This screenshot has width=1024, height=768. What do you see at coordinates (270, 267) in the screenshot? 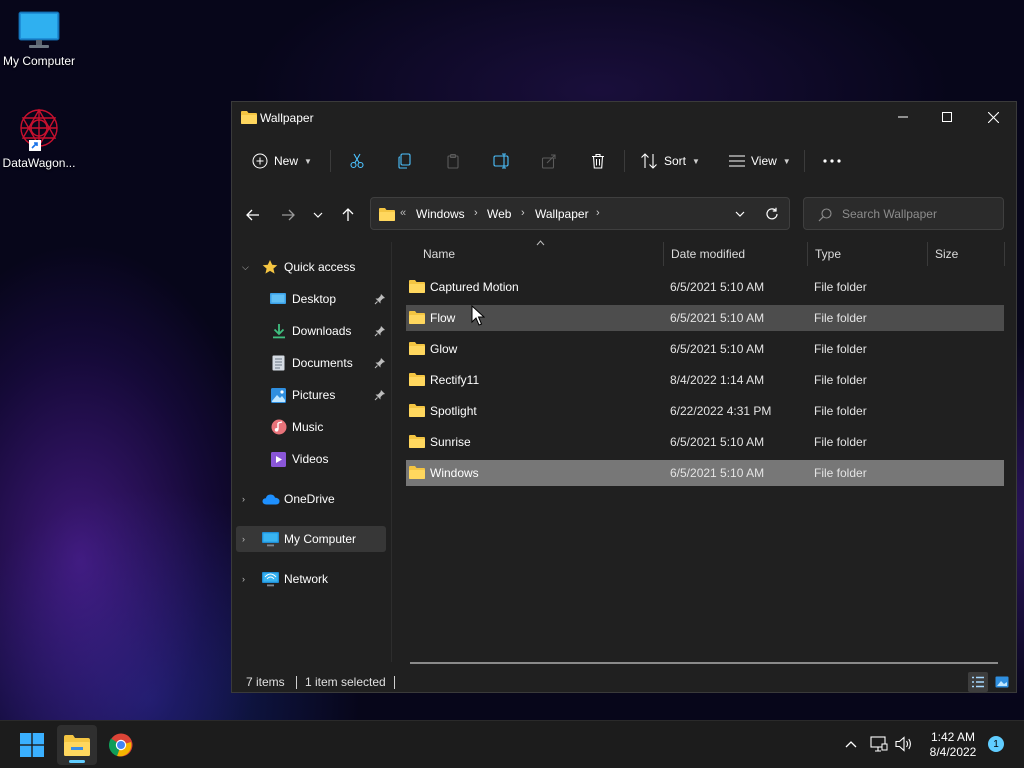
I see `star-icon` at bounding box center [270, 267].